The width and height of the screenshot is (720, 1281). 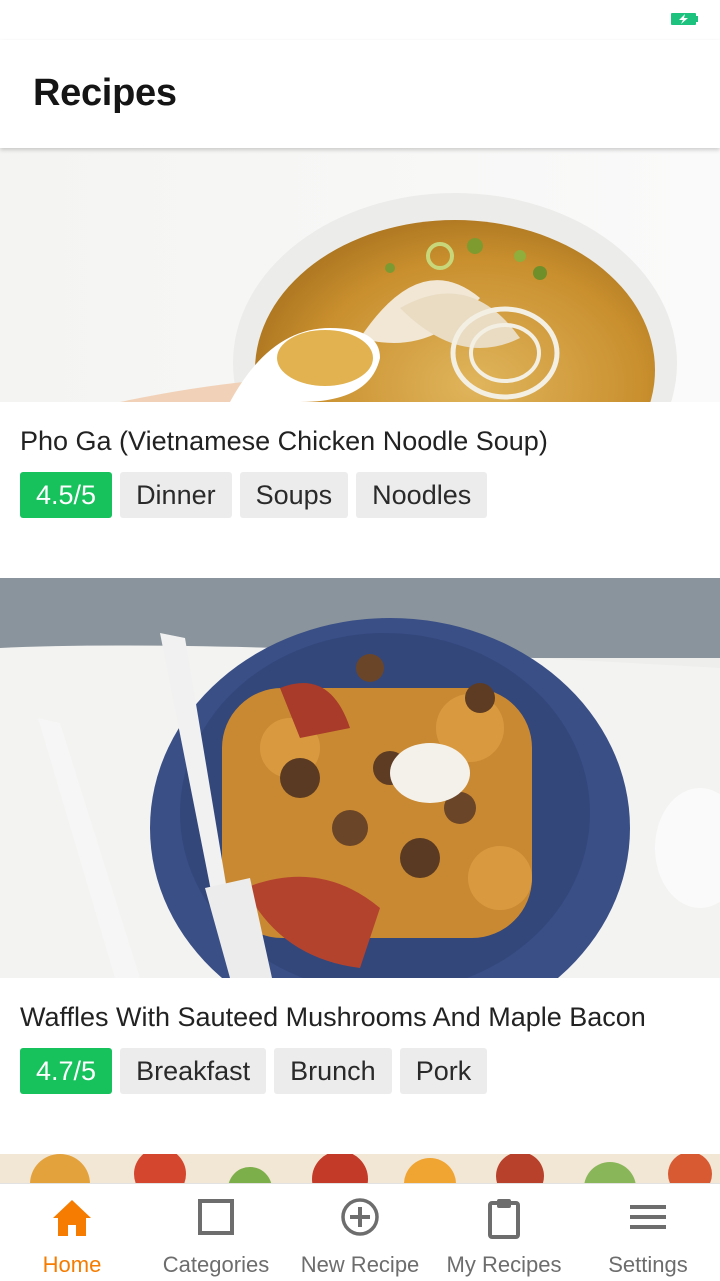 I want to click on home-icon, so click(x=72, y=1218).